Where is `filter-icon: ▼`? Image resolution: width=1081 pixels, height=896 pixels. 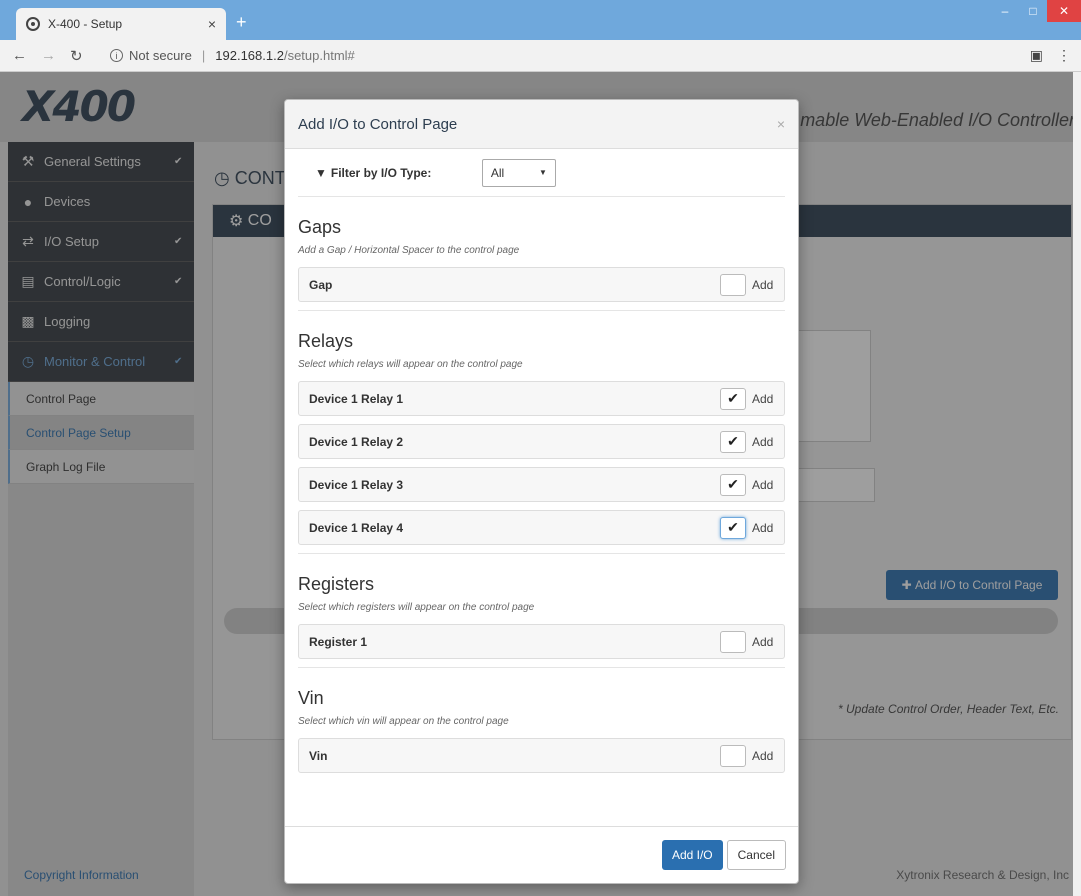 filter-icon: ▼ is located at coordinates (321, 172).